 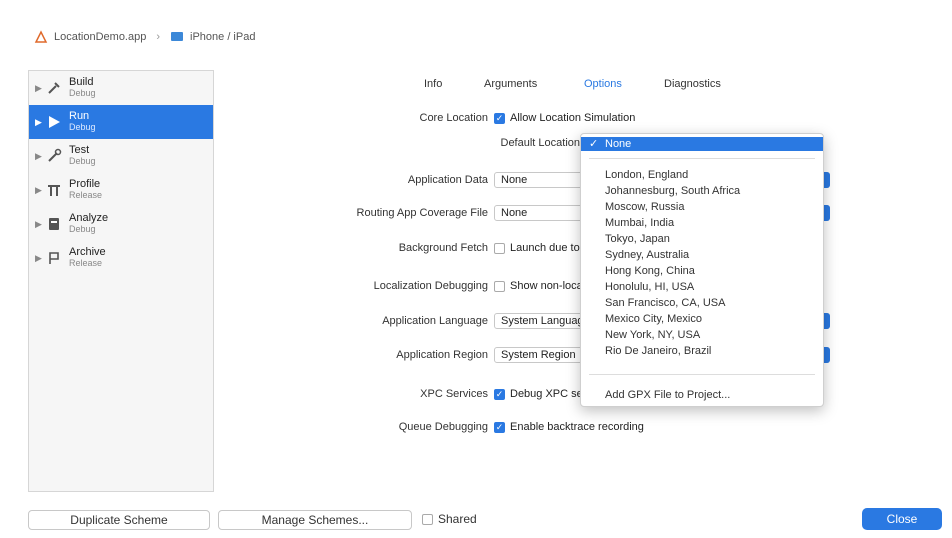 I want to click on default-location-label: Default Location, so click(x=540, y=143).